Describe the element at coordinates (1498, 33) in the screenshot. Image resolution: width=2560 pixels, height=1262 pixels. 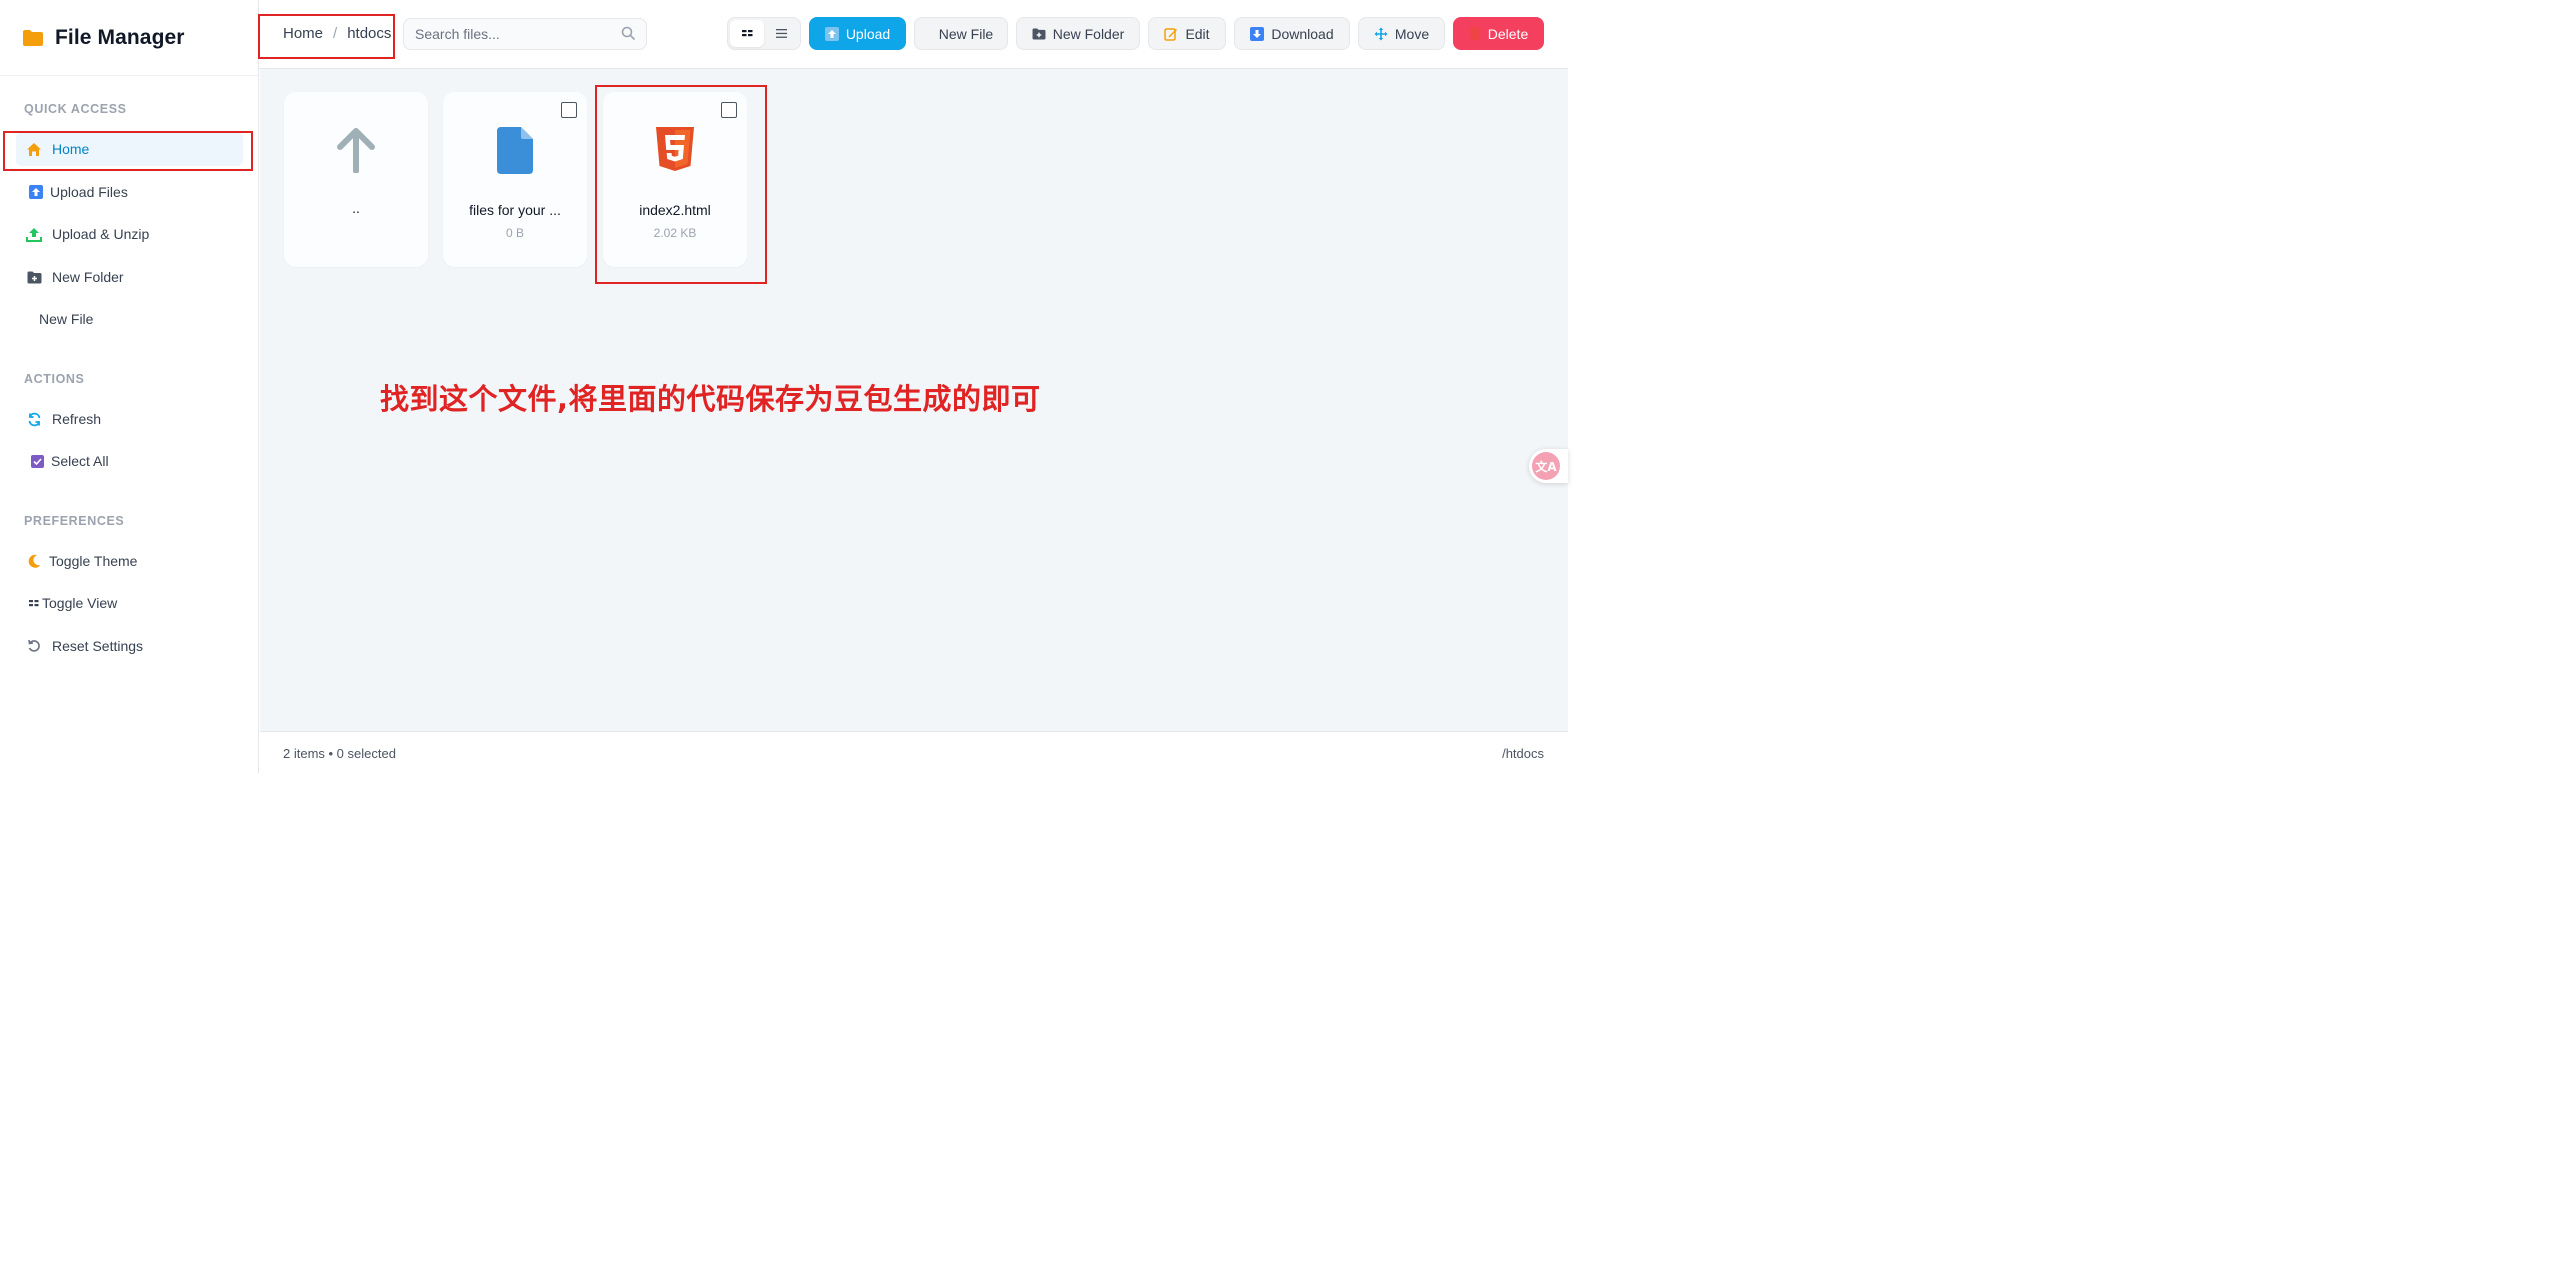
I see `delete-button: Delete` at that location.